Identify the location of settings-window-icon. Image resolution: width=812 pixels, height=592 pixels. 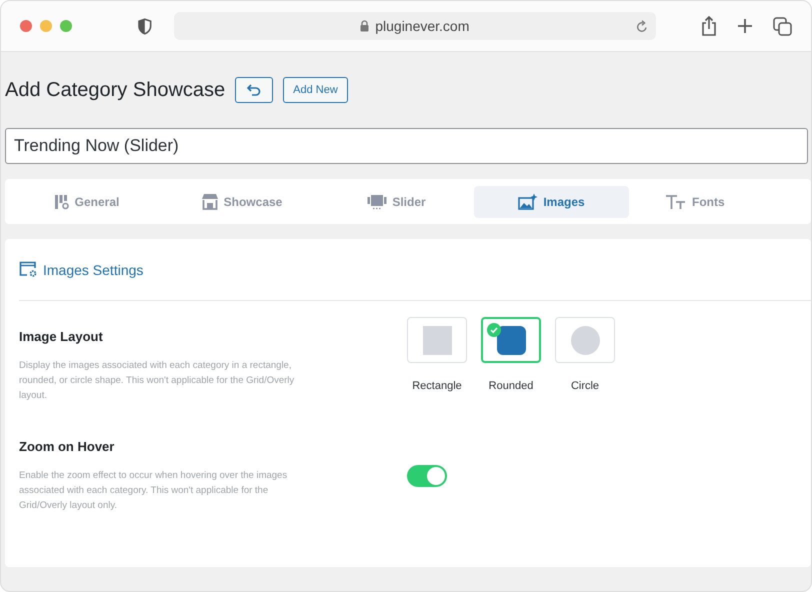
(28, 269).